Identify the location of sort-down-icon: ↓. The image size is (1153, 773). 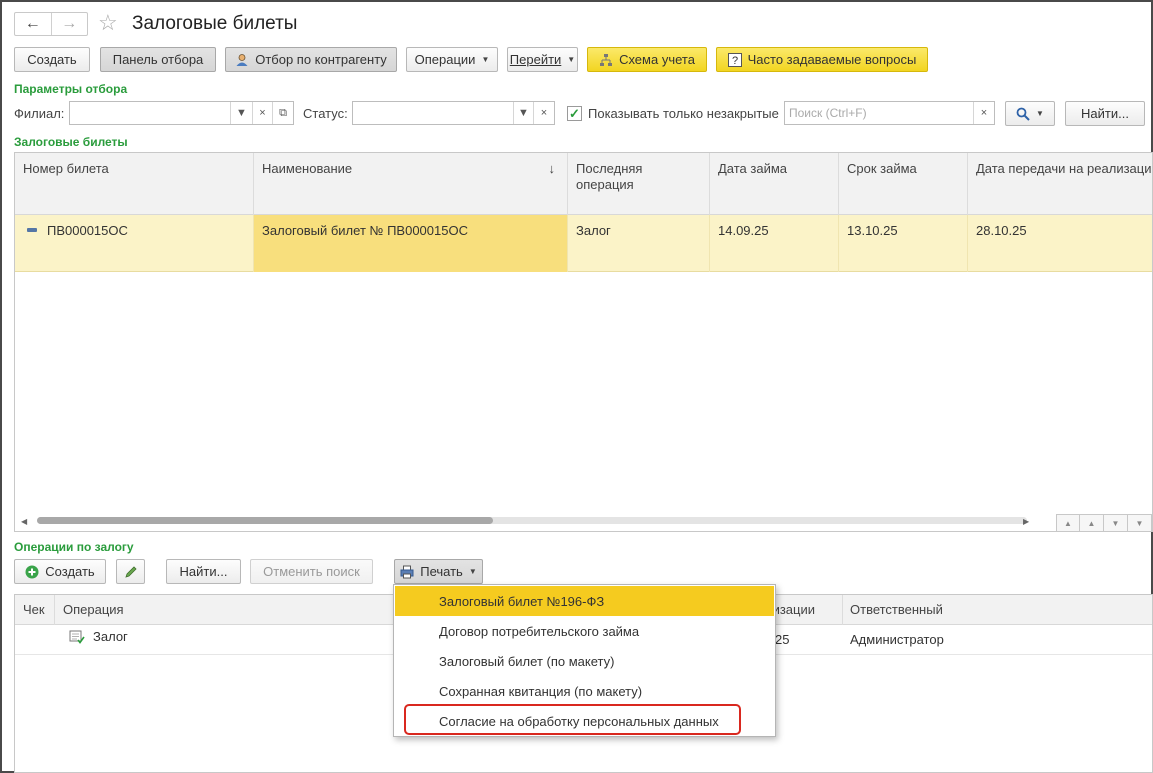
(552, 168).